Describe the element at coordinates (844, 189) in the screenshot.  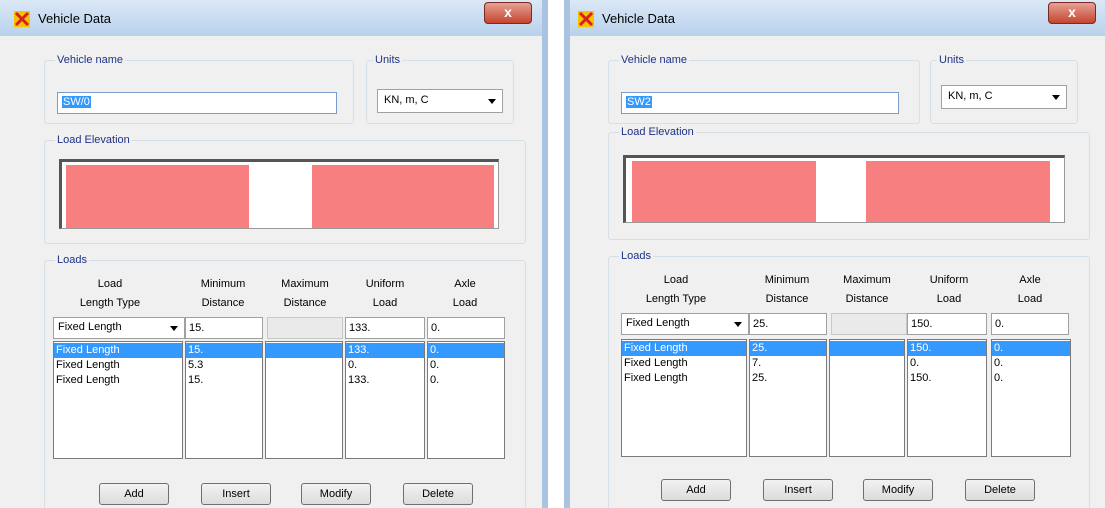
I see `load-elevation-plot` at that location.